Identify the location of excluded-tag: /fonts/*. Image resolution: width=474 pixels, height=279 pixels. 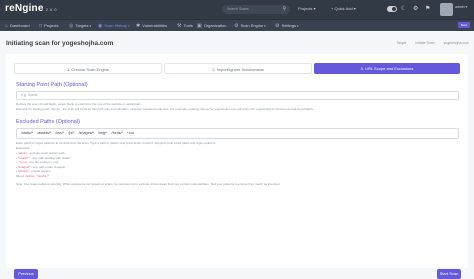
(116, 133).